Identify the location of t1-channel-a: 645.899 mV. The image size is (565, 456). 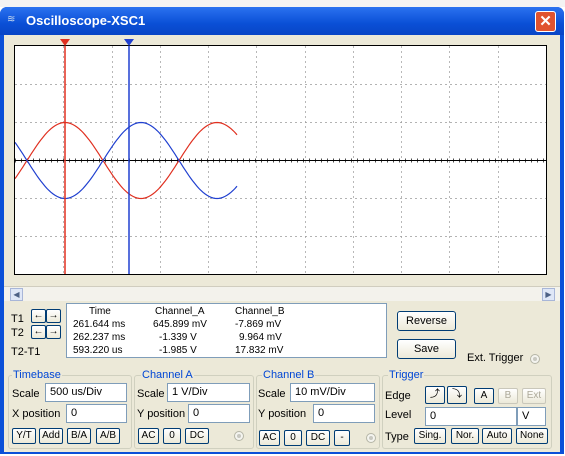
(180, 324).